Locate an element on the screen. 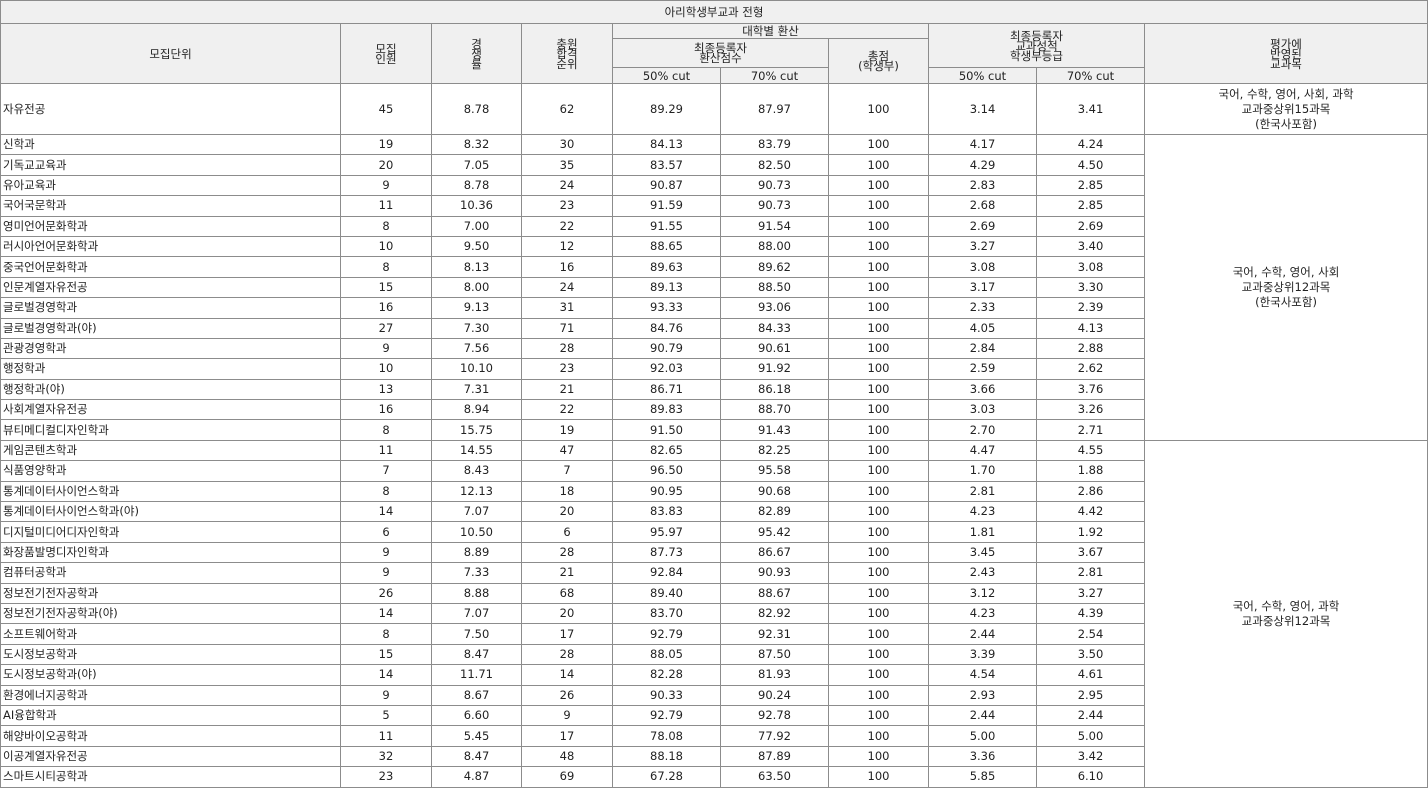 The image size is (1428, 788). cell-quota: 7 is located at coordinates (386, 471).